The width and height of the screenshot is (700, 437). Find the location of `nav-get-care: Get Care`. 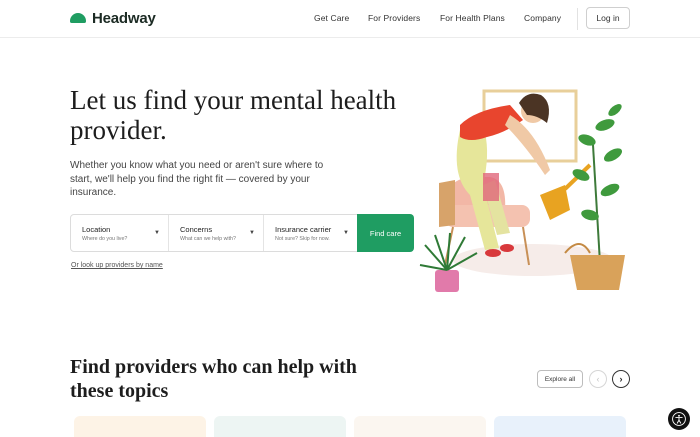

nav-get-care: Get Care is located at coordinates (331, 18).